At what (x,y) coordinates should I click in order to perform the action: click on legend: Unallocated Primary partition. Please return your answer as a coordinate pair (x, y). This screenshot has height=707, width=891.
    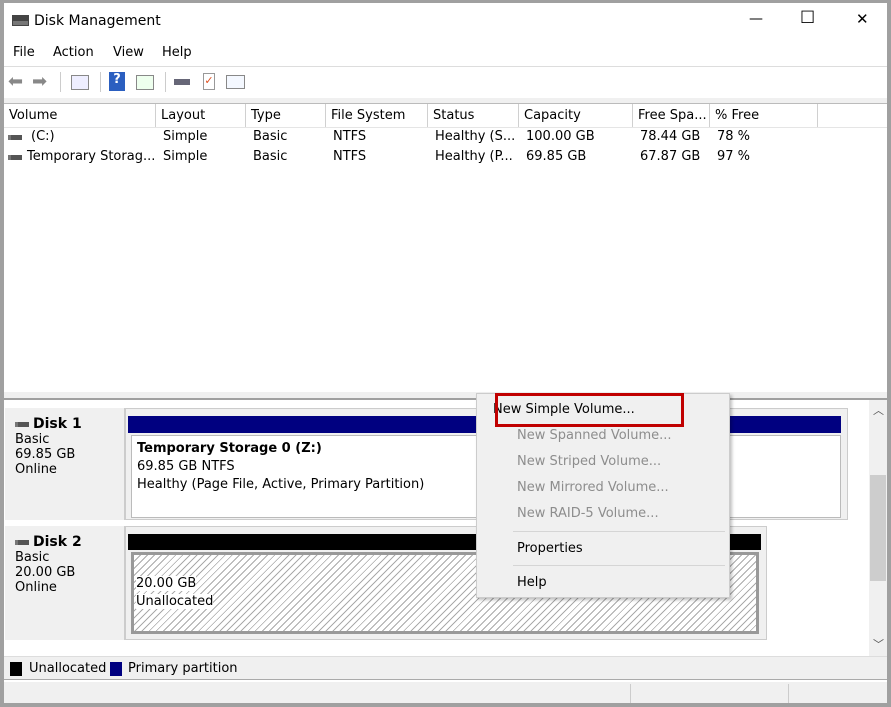
    Looking at the image, I should click on (445, 668).